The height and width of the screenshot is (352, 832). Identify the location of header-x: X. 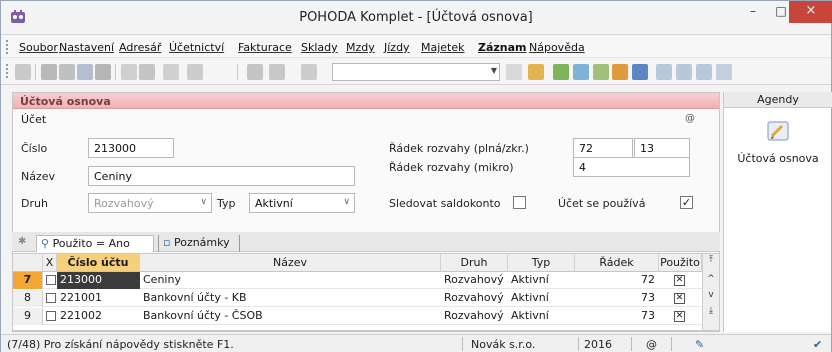
(50, 263).